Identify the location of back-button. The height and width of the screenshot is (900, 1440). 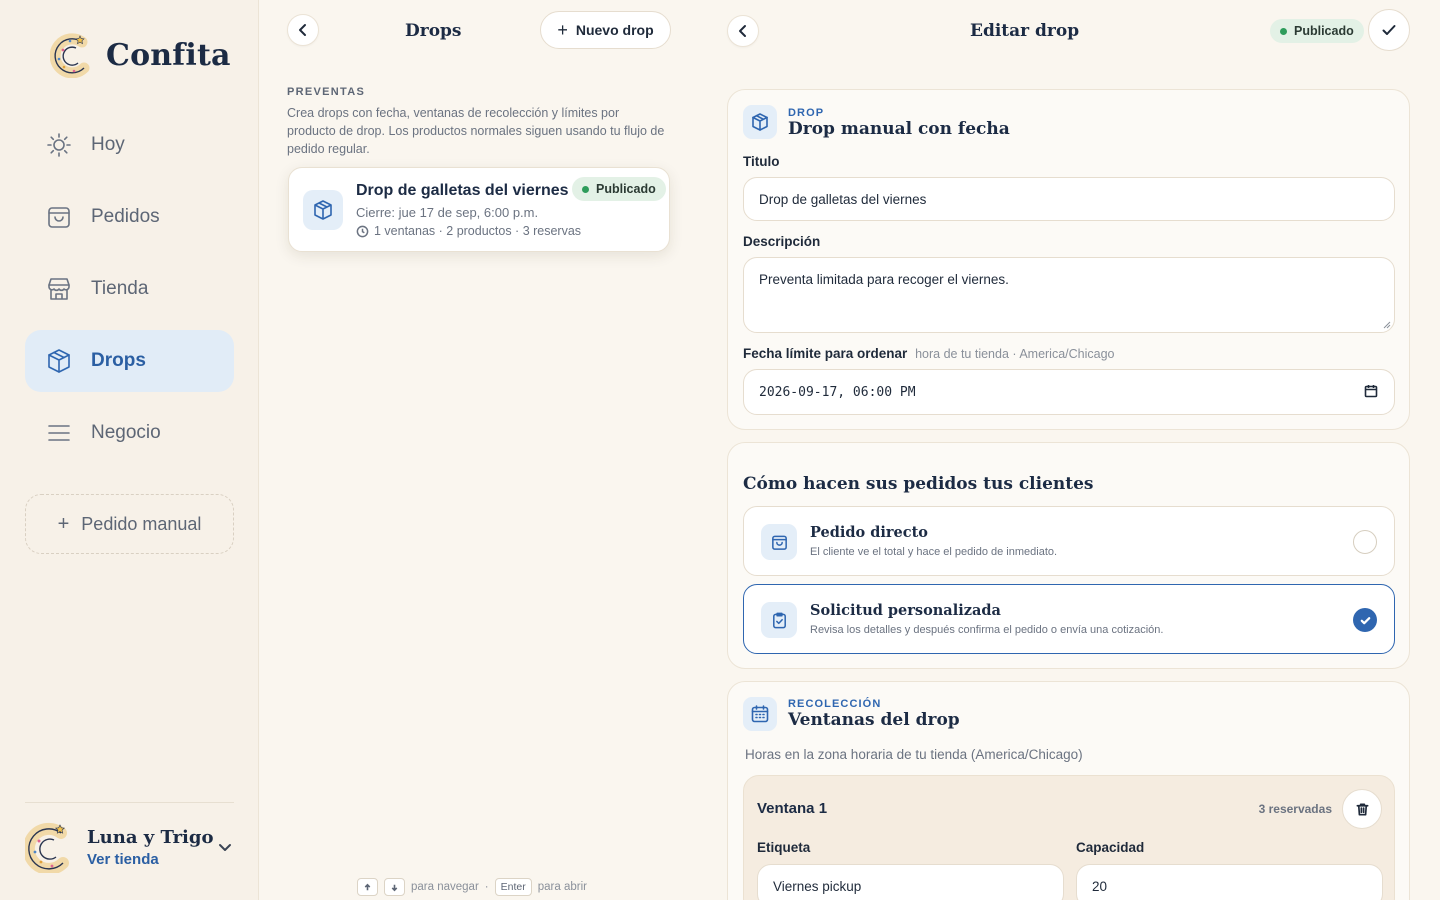
(303, 30).